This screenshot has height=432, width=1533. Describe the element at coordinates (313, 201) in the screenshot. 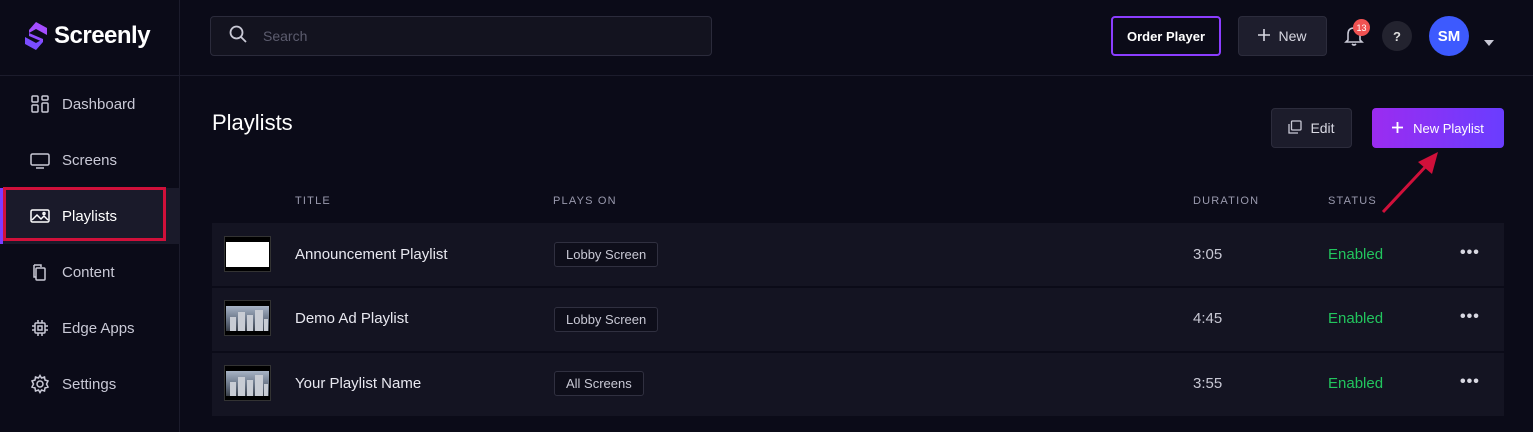

I see `column-header-title: TITLE` at that location.